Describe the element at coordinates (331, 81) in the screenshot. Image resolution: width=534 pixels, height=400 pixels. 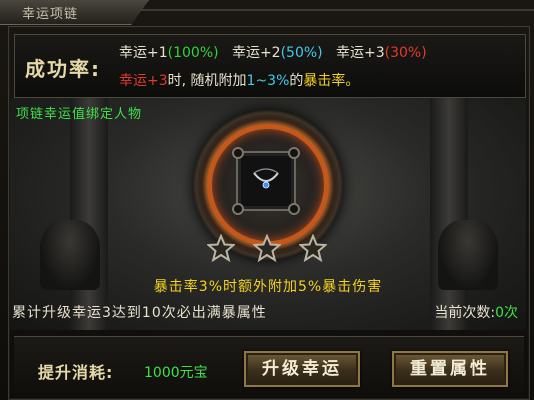
I see `bonus-stat: 暴击率。` at that location.